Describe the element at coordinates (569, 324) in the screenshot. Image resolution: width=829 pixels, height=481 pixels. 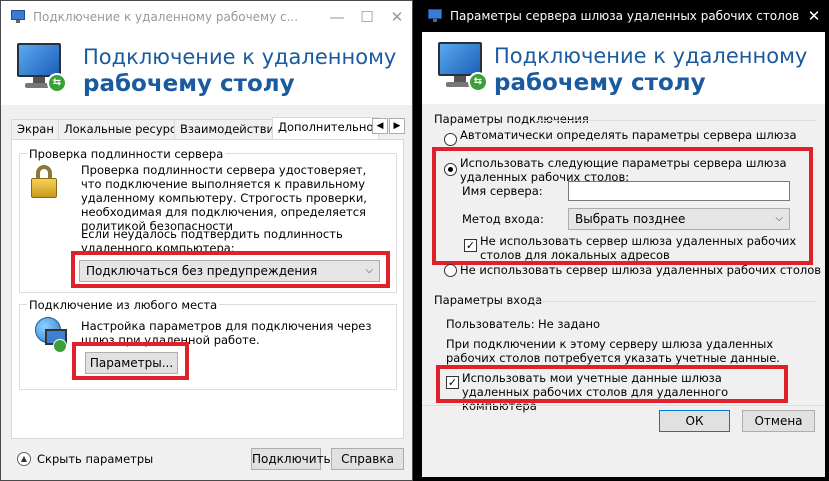
I see `user-value: Не задано` at that location.